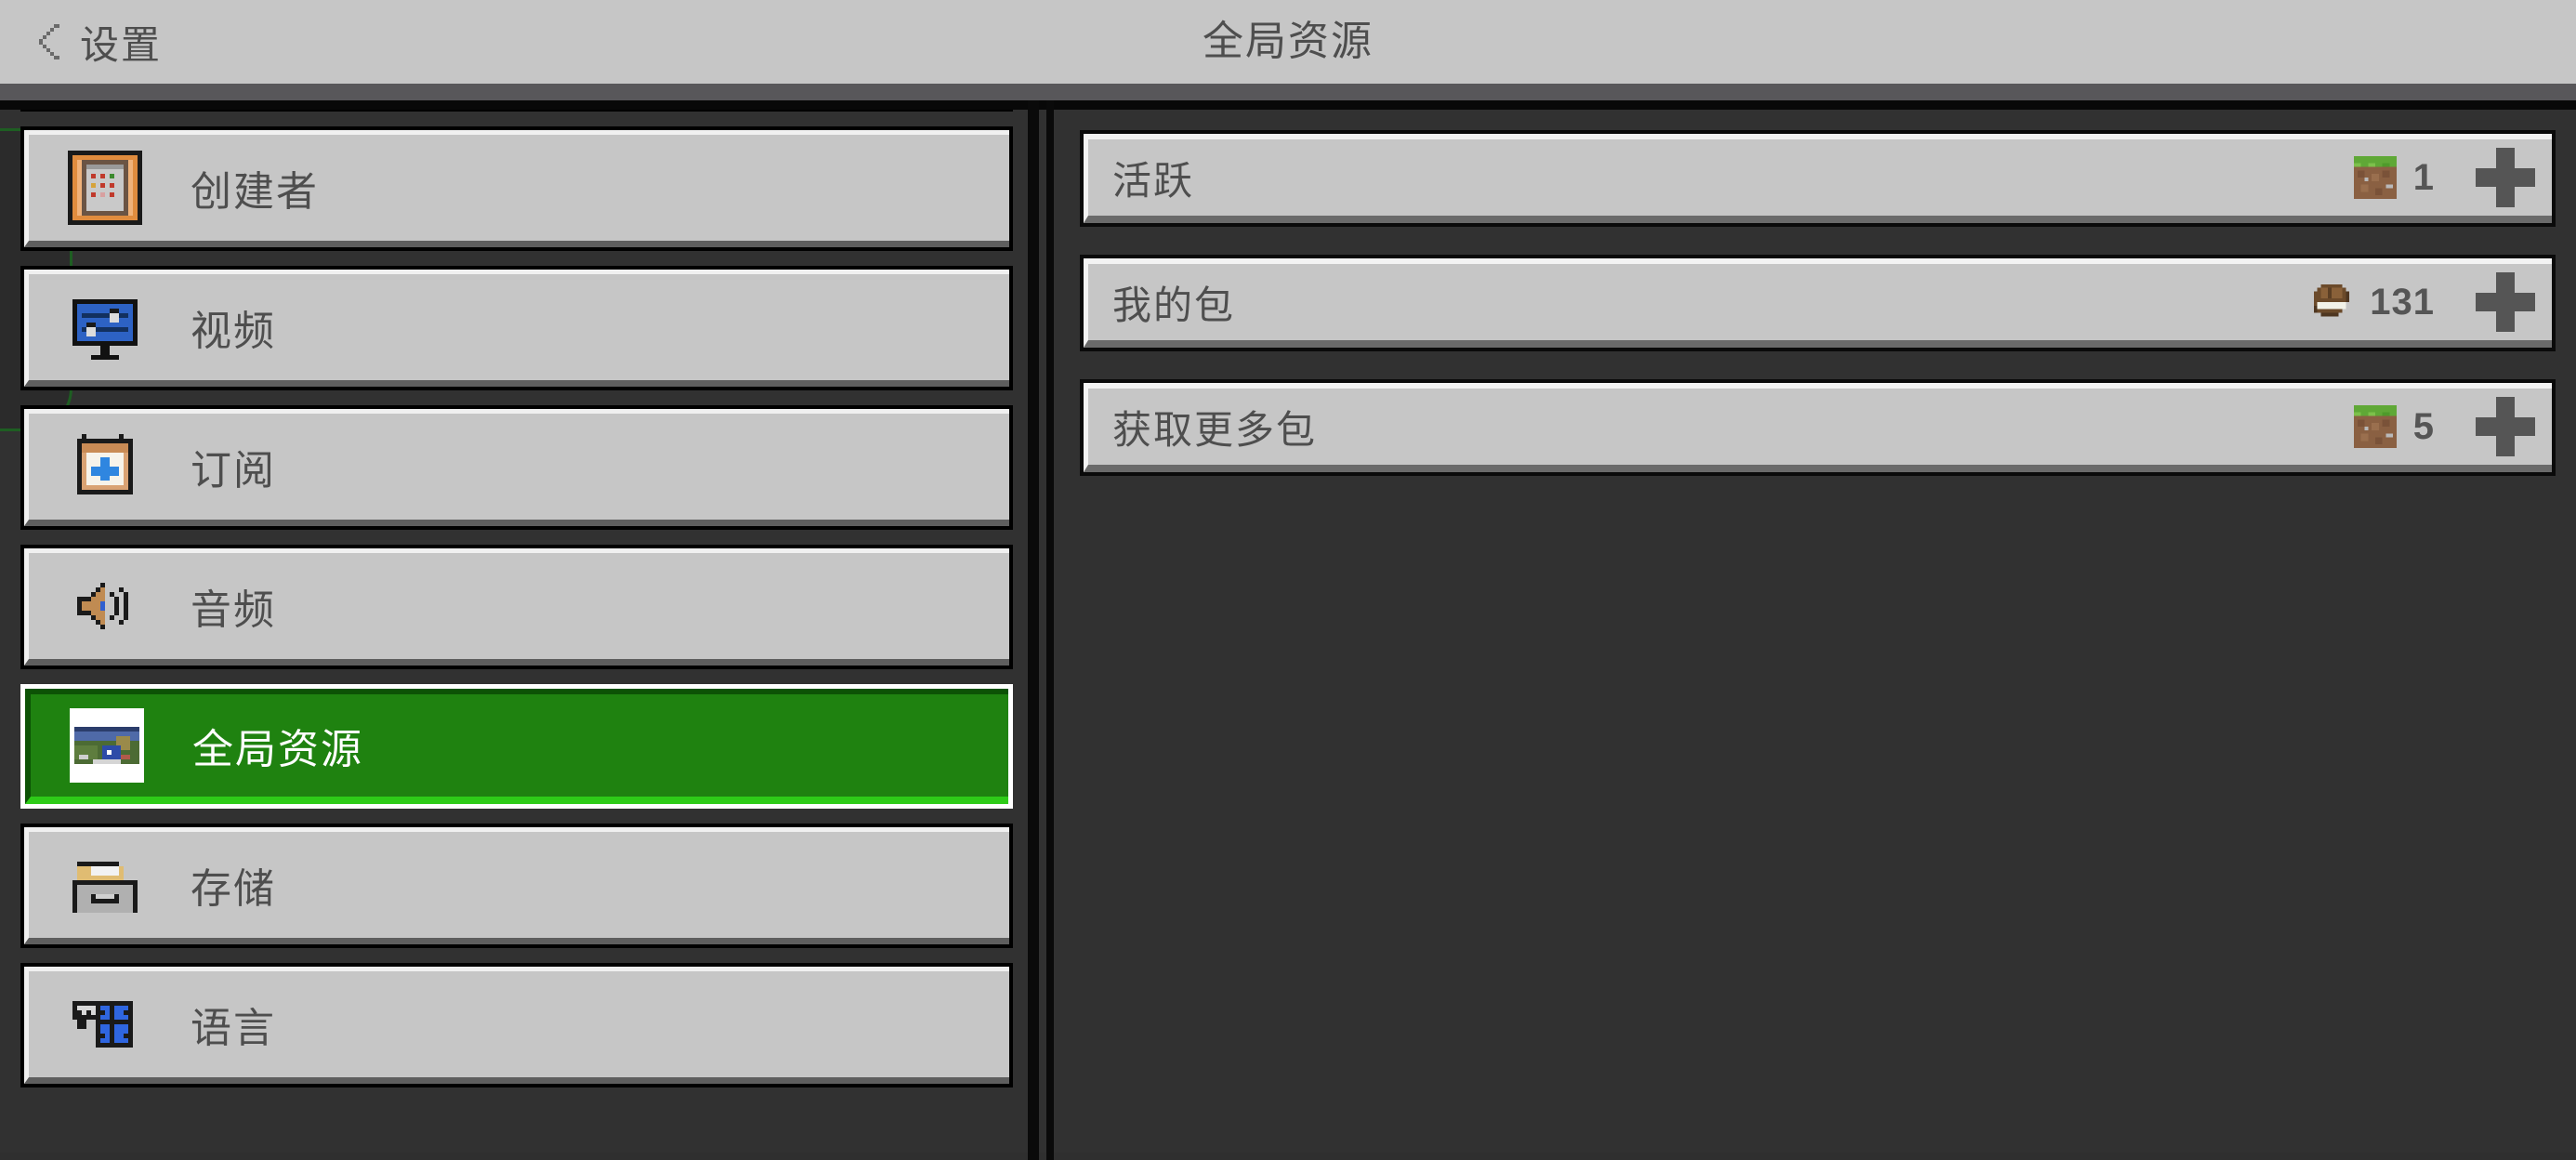  I want to click on sidebar-item-global-resources: 全局资源, so click(516, 746).